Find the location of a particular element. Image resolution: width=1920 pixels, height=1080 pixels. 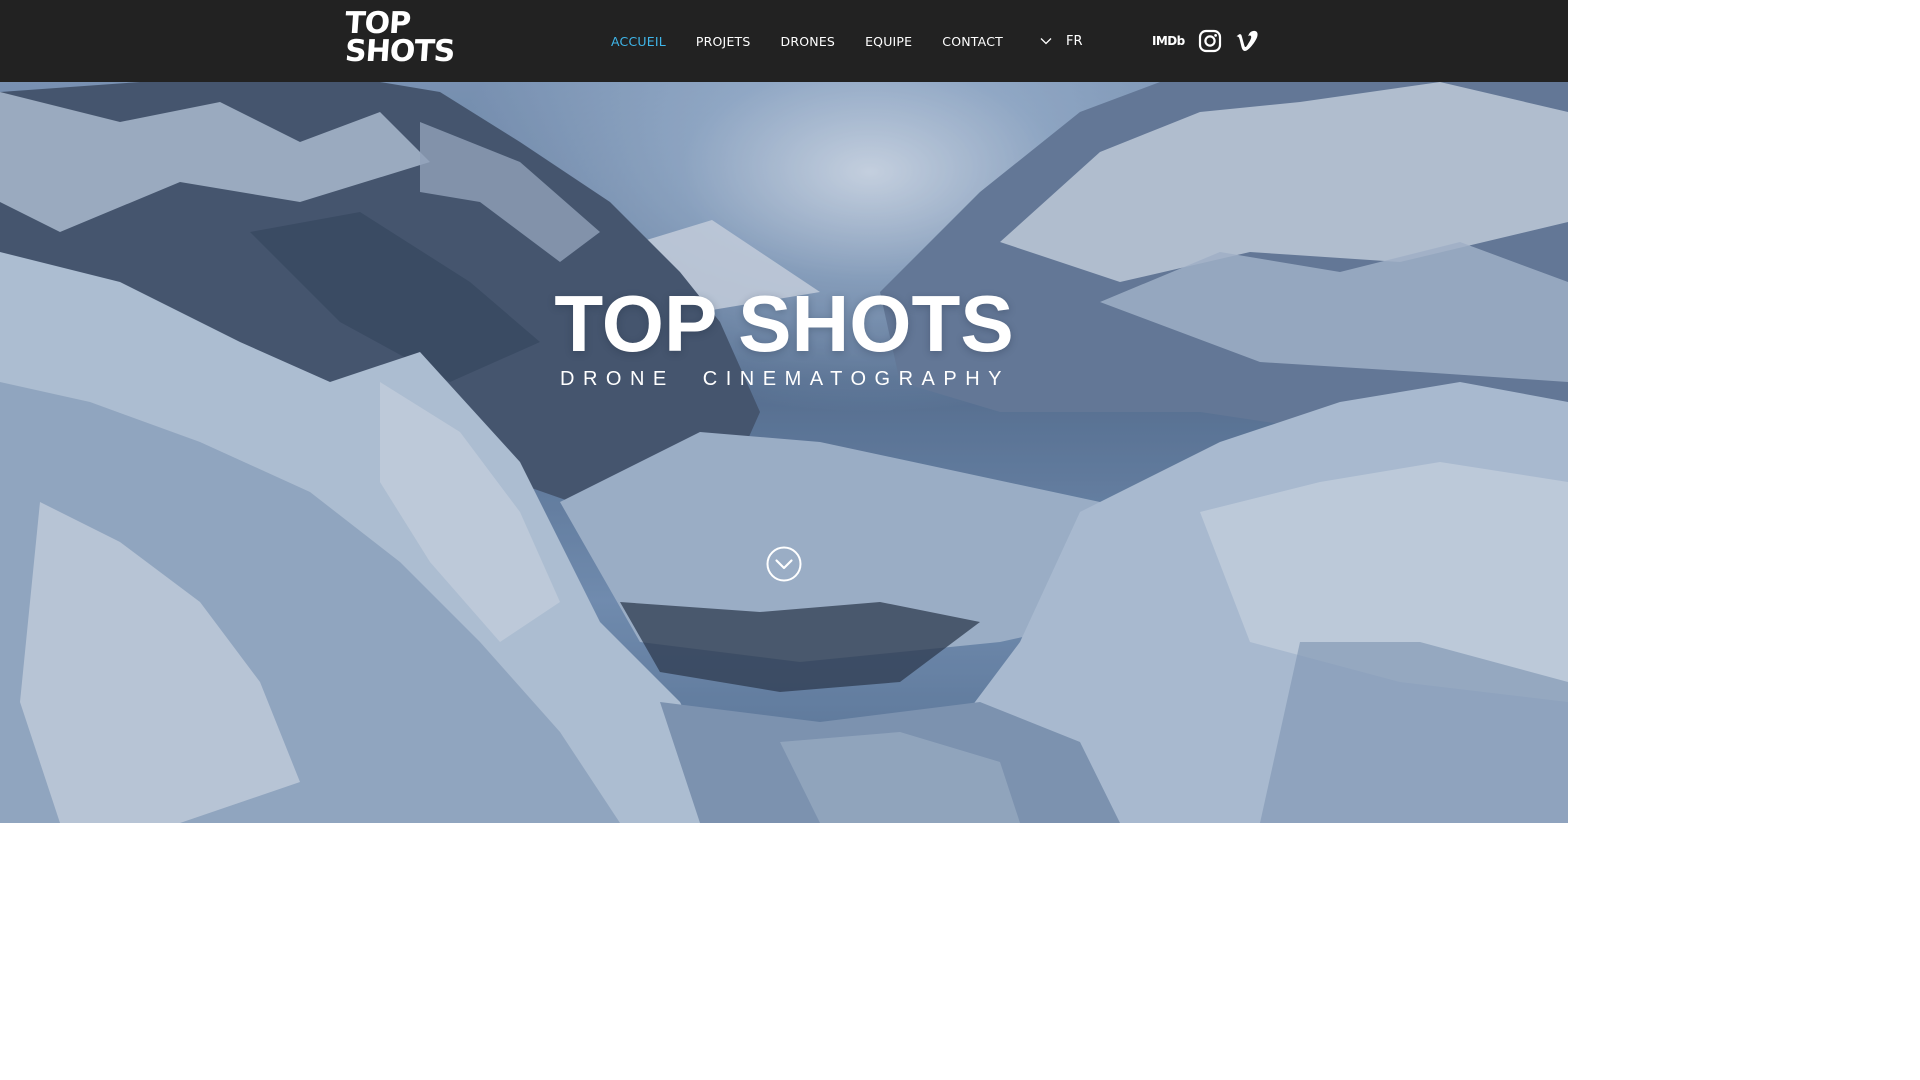

language-label: FR is located at coordinates (1074, 41).